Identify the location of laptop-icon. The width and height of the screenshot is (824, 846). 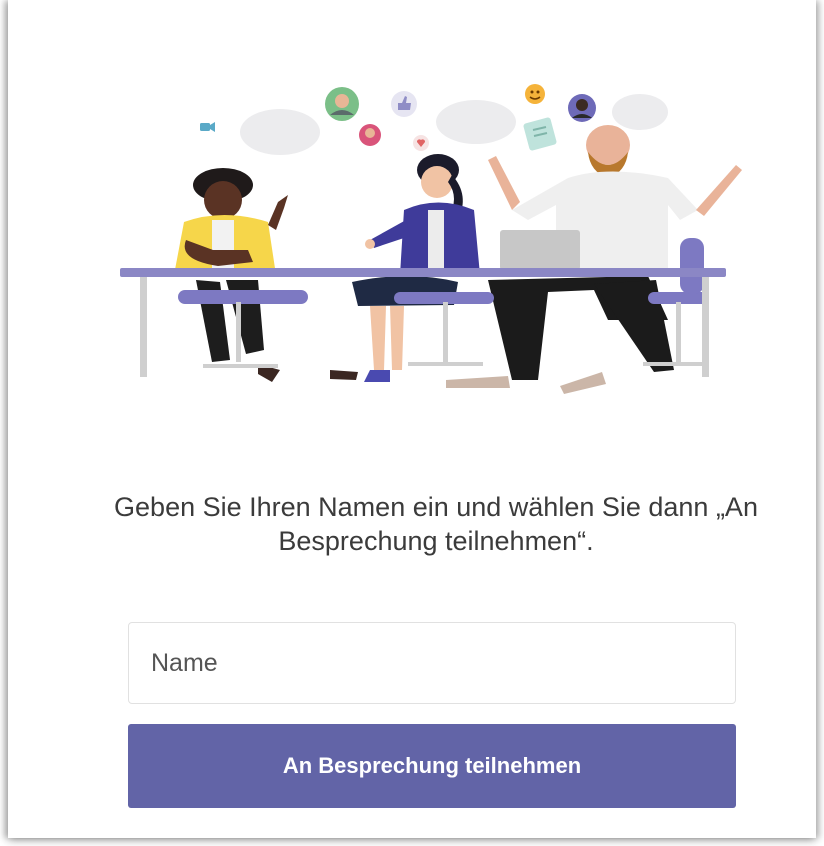
(540, 250).